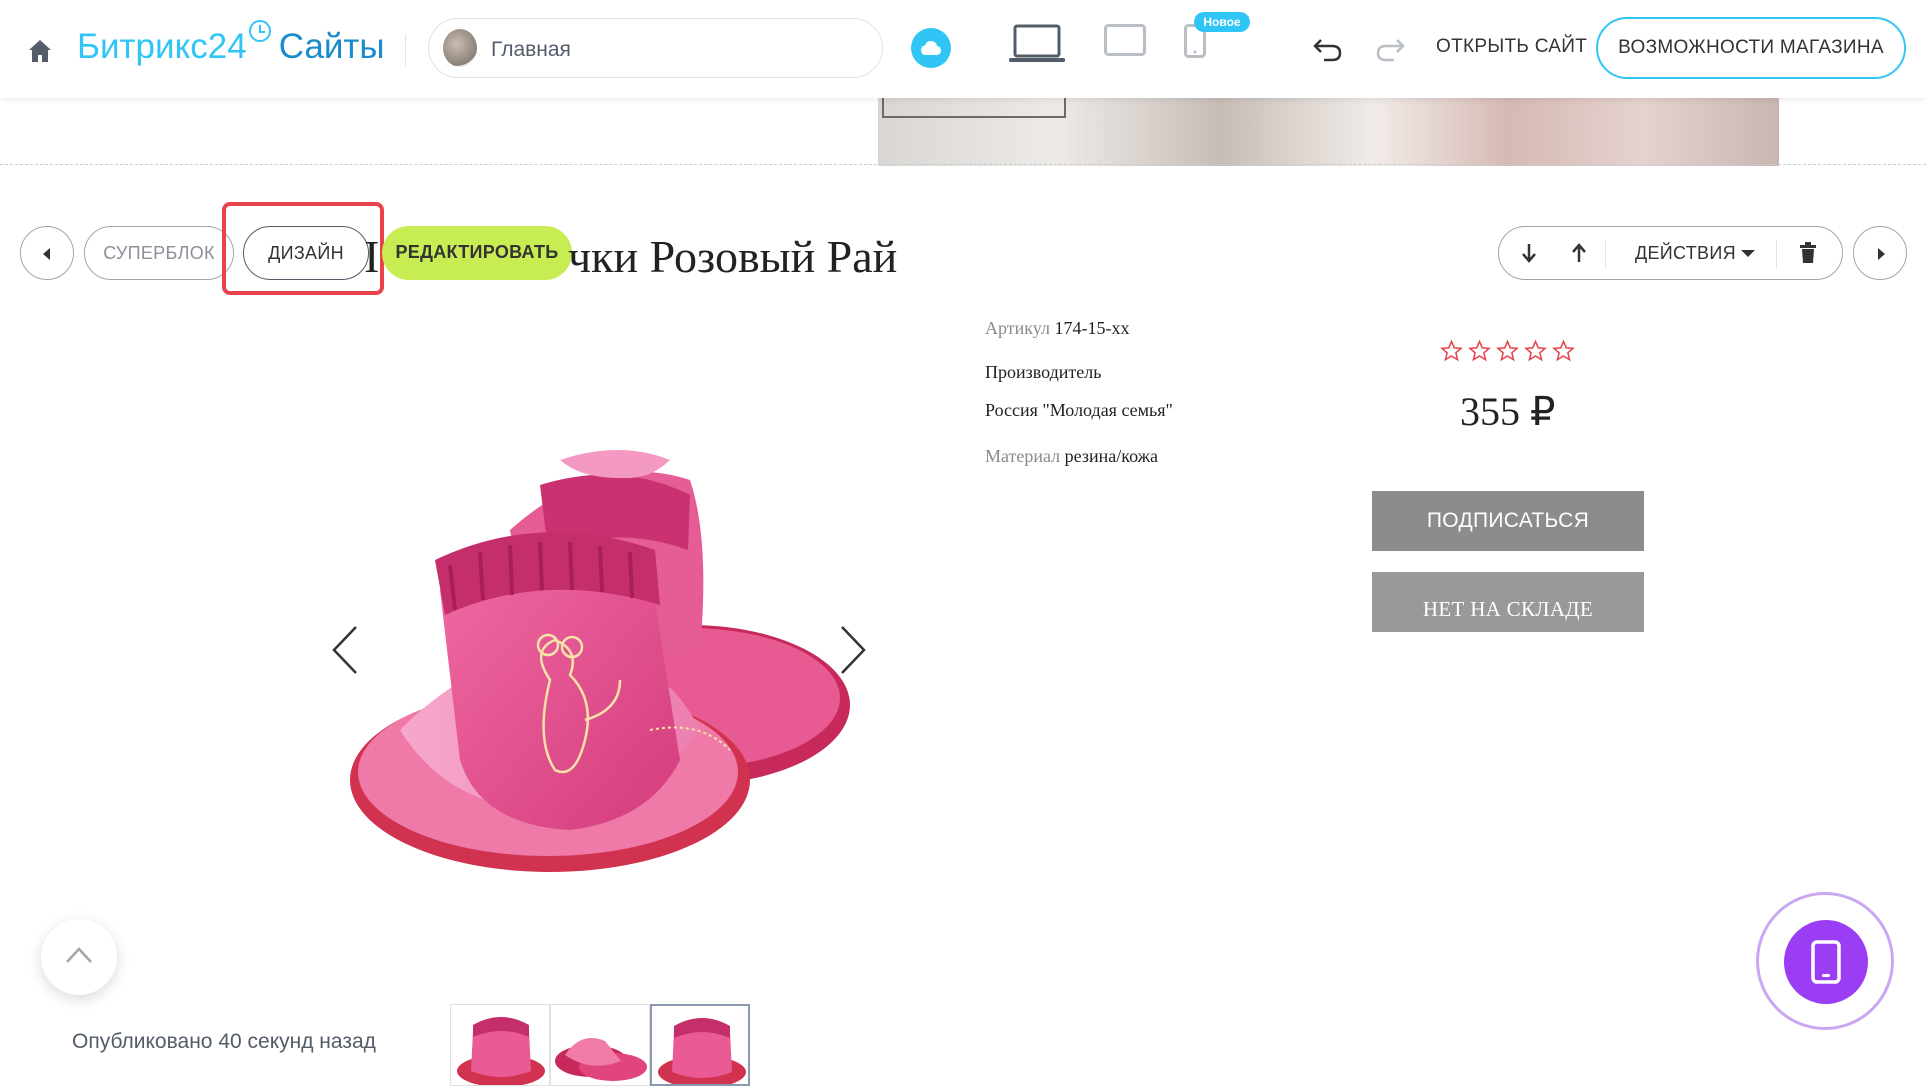 The height and width of the screenshot is (1086, 1926). What do you see at coordinates (1222, 22) in the screenshot?
I see `new-badge: Новое` at bounding box center [1222, 22].